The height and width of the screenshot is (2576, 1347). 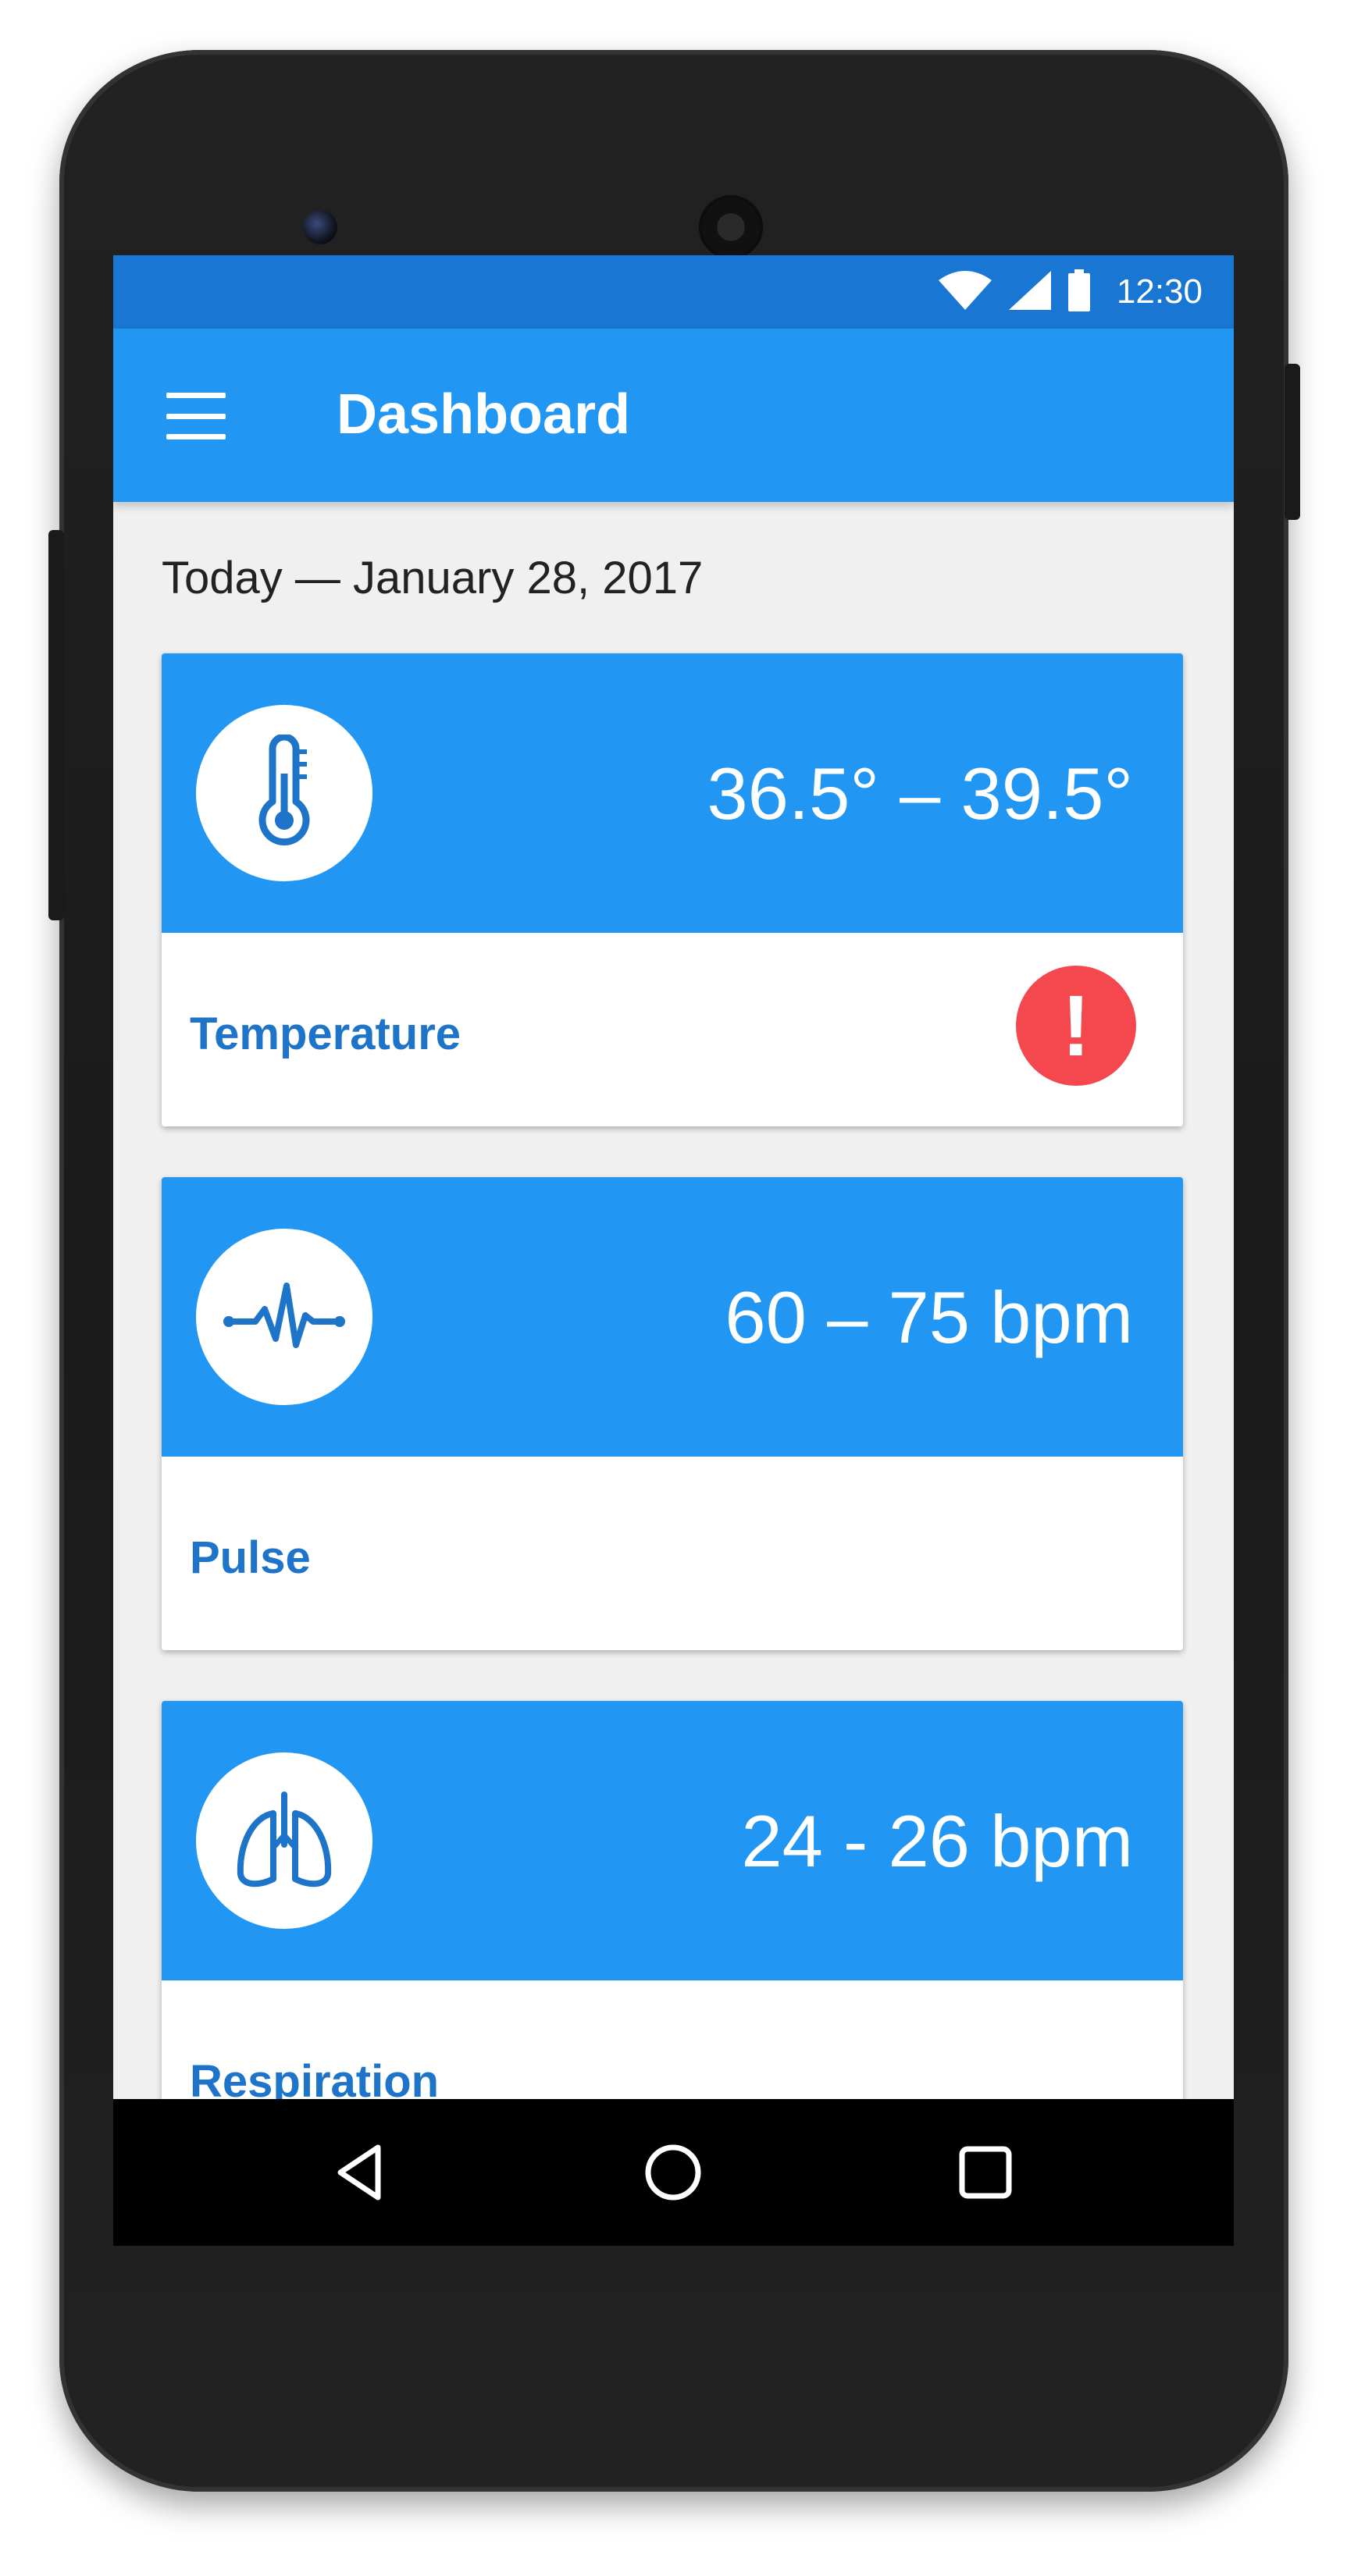 I want to click on page-title: Dashboard, so click(x=484, y=414).